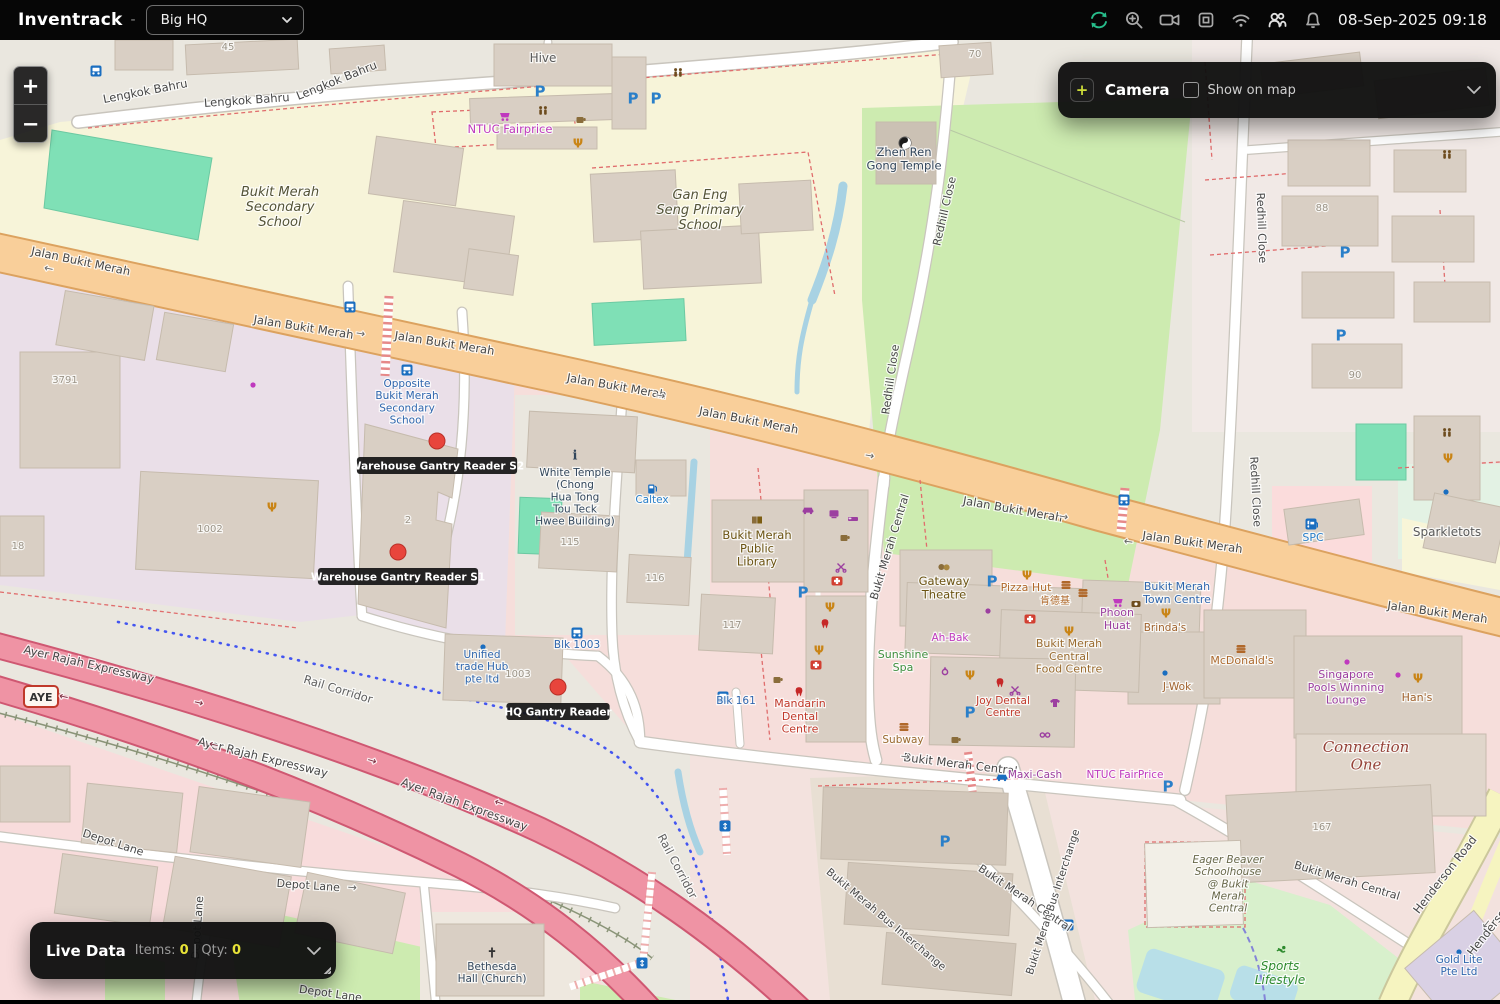 The height and width of the screenshot is (1004, 1500). I want to click on show-on-map-checkbox, so click(1191, 90).